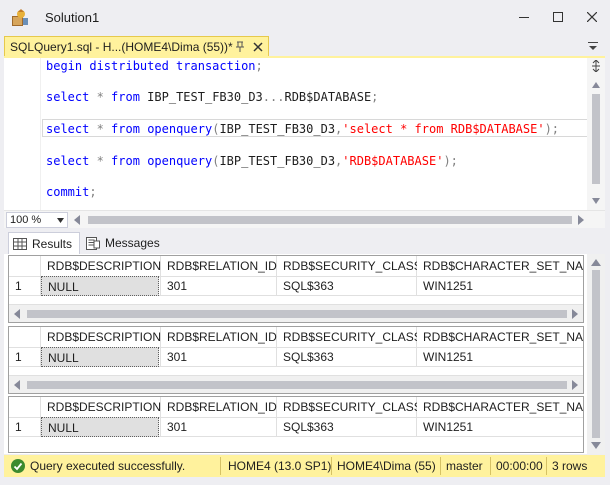 The image size is (610, 485). I want to click on code-token: IBP_TEST_FB30_D3, so click(277, 129).